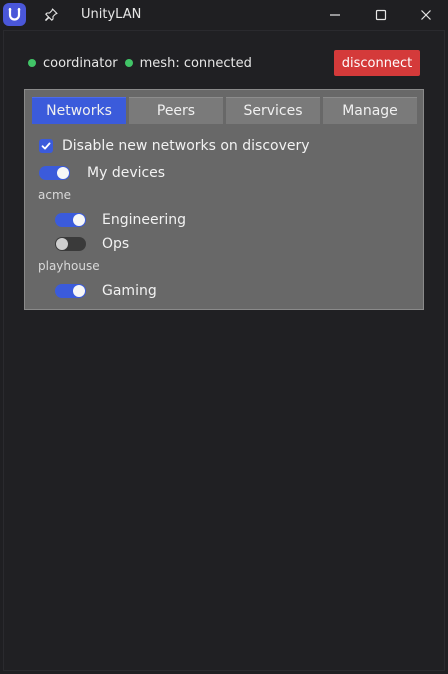 Image resolution: width=448 pixels, height=674 pixels. I want to click on disable-new-networks-checkbox, so click(46, 146).